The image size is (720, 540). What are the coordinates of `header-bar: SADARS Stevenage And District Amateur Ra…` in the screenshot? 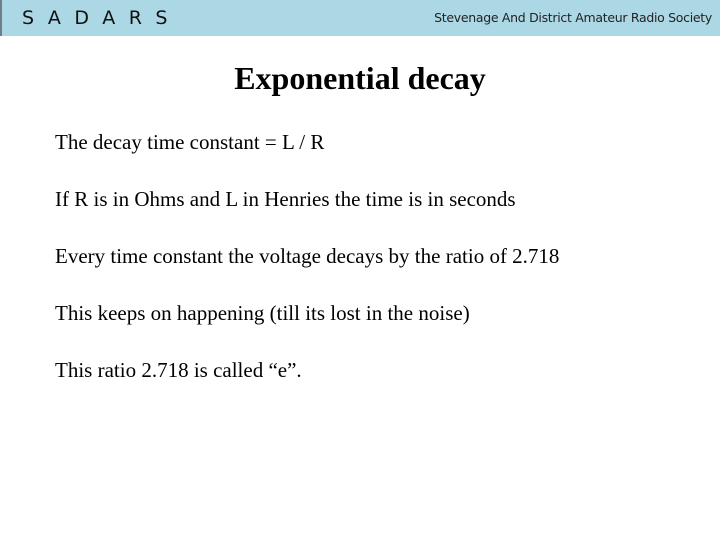 It's located at (360, 18).